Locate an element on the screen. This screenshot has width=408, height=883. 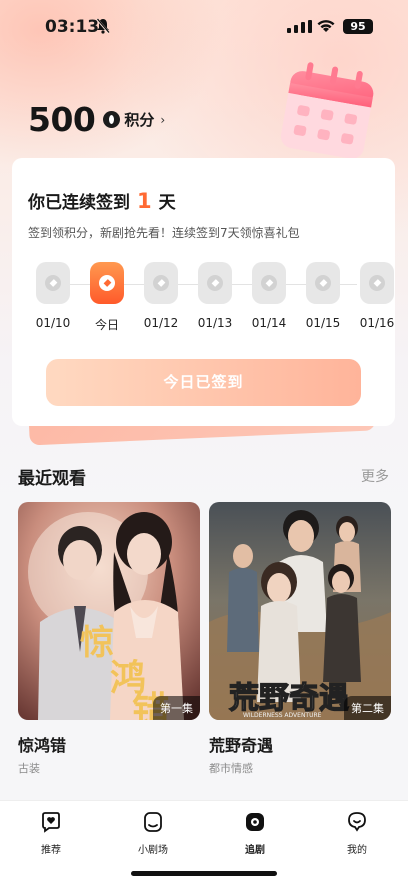
episode-badge: 第一集 is located at coordinates (176, 708).